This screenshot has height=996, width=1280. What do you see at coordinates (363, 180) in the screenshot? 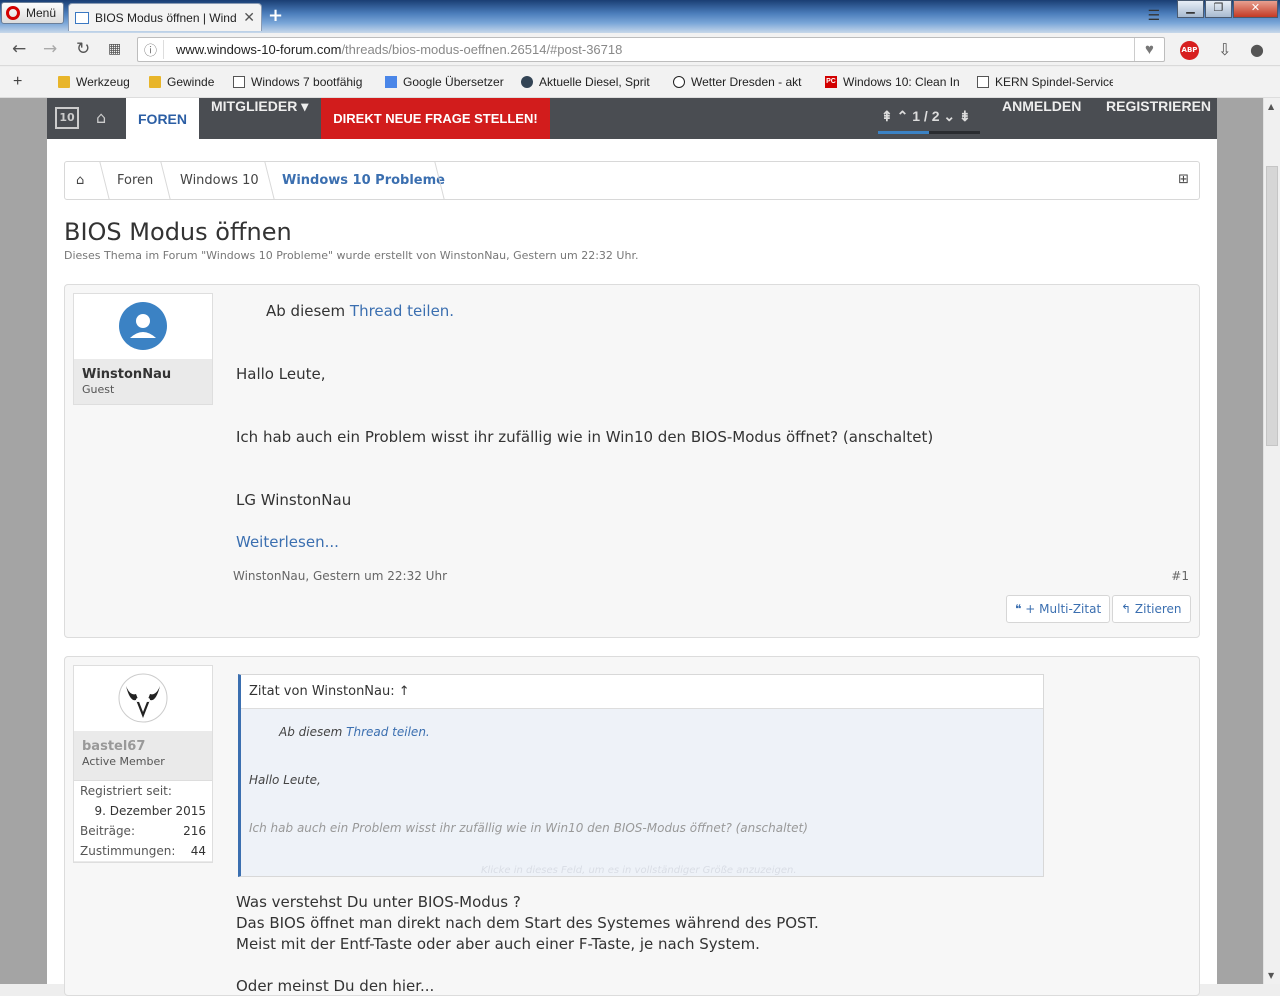
I see `breadcrumb-windows-10-probleme: Windows 10 Probleme` at bounding box center [363, 180].